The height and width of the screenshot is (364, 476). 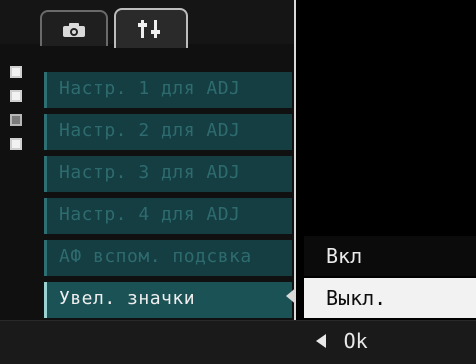 What do you see at coordinates (127, 298) in the screenshot?
I see `menu-item-label: Увел. значки` at bounding box center [127, 298].